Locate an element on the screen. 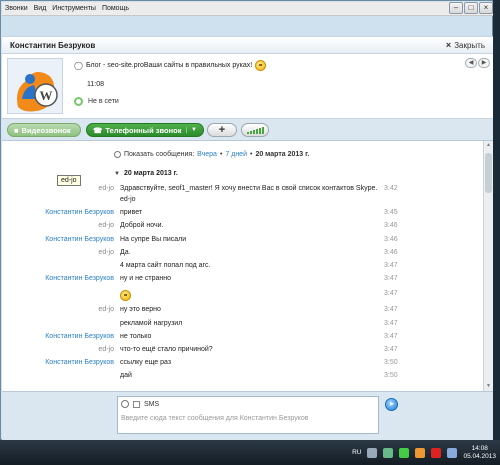 This screenshot has height=465, width=500. history-date-selected: 20 марта 2013 г. is located at coordinates (282, 154).